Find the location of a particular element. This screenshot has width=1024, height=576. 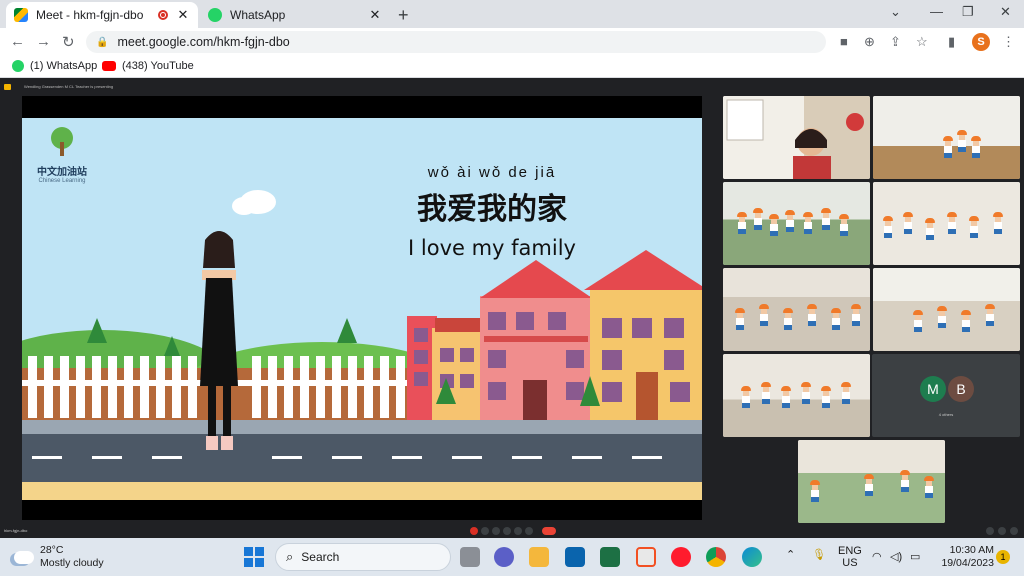

tab-whatsapp: WhatsApp ✕ is located at coordinates (295, 15).